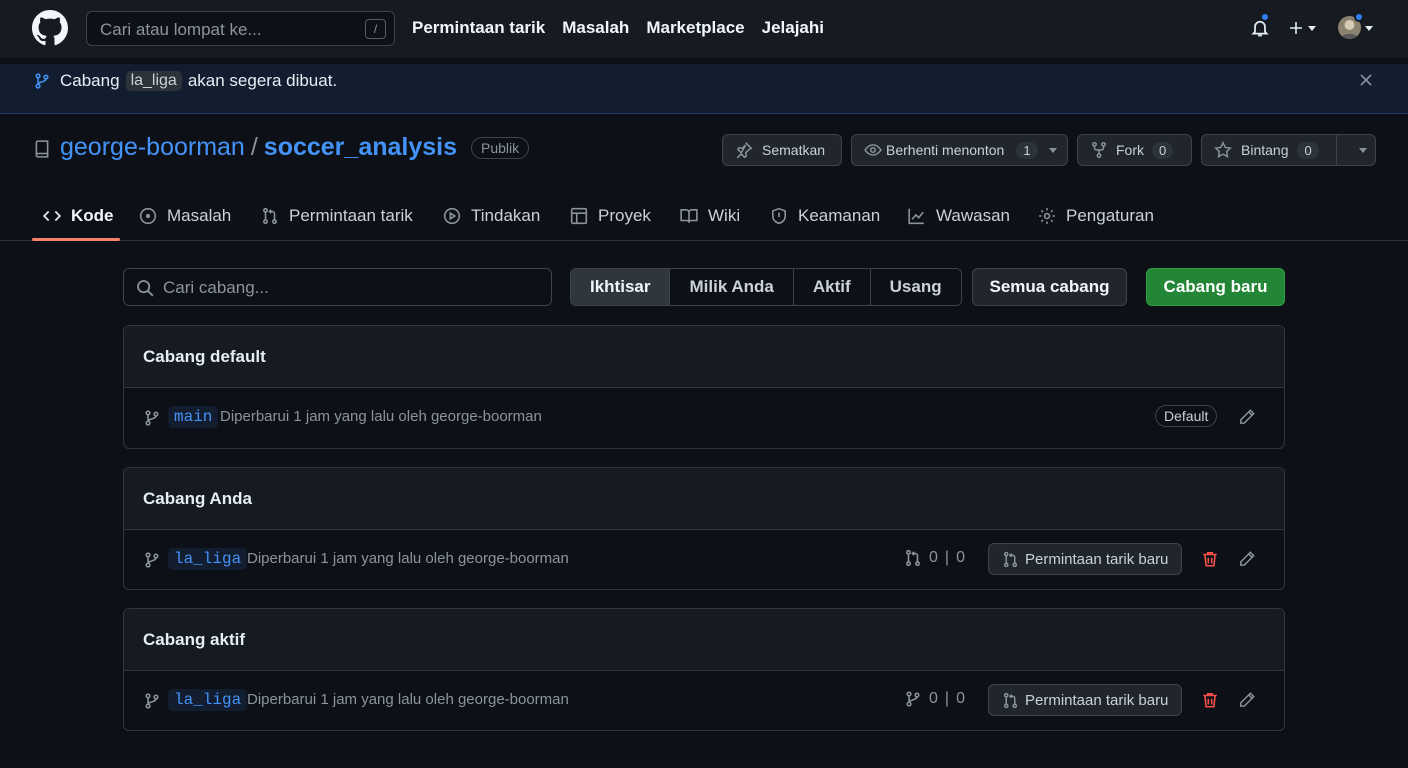 The image size is (1408, 768). I want to click on segment-yours: Milik Anda, so click(732, 287).